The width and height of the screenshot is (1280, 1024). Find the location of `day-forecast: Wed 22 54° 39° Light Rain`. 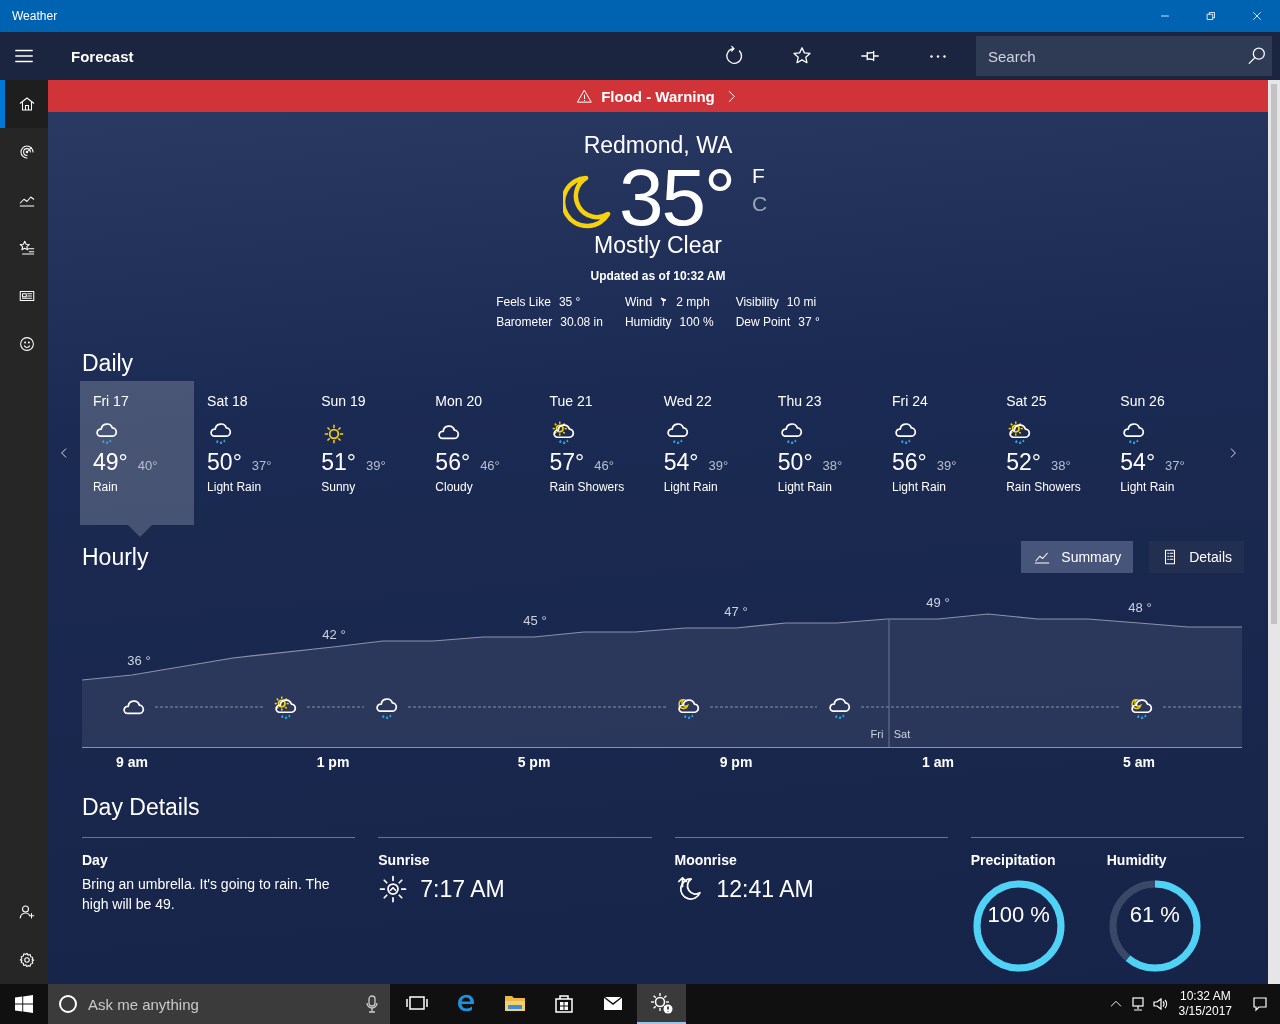

day-forecast: Wed 22 54° 39° Light Rain is located at coordinates (707, 453).